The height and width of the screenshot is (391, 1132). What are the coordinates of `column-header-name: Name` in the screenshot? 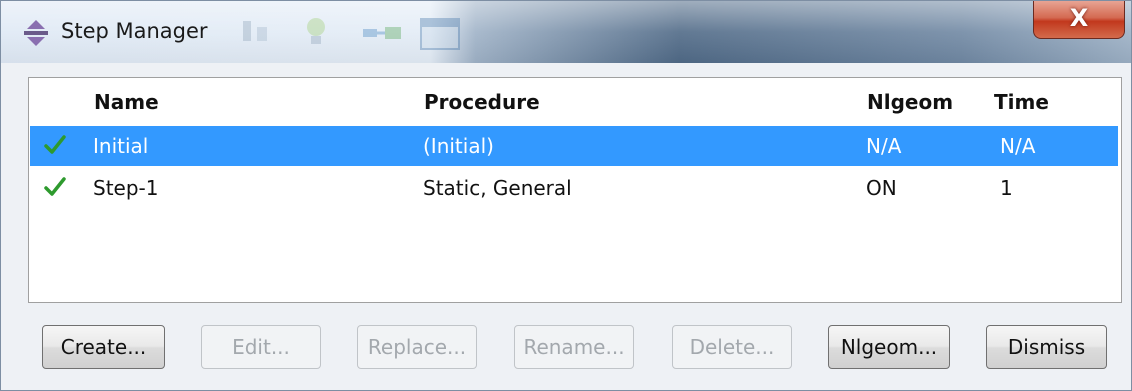 It's located at (126, 102).